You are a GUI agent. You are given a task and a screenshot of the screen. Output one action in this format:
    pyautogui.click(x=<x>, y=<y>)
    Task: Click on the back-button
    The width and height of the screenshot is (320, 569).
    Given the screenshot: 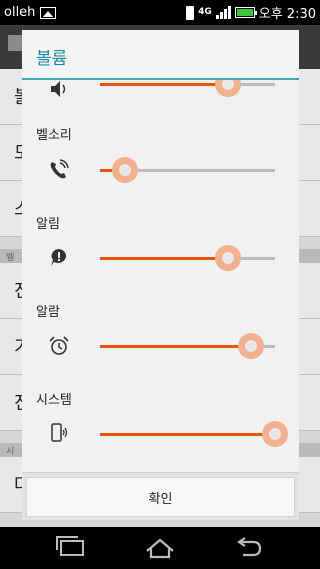 What is the action you would take?
    pyautogui.click(x=248, y=548)
    